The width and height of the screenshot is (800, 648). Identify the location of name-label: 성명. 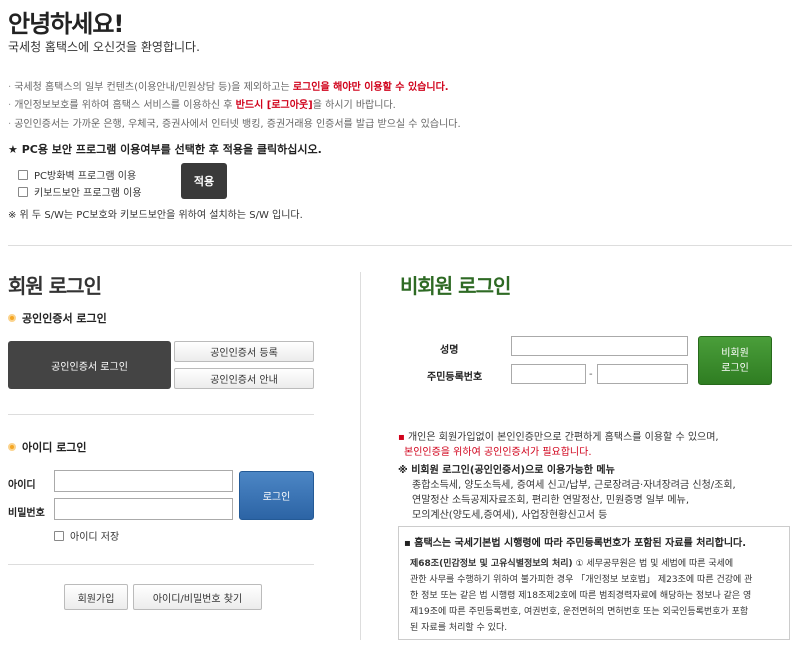
(449, 350).